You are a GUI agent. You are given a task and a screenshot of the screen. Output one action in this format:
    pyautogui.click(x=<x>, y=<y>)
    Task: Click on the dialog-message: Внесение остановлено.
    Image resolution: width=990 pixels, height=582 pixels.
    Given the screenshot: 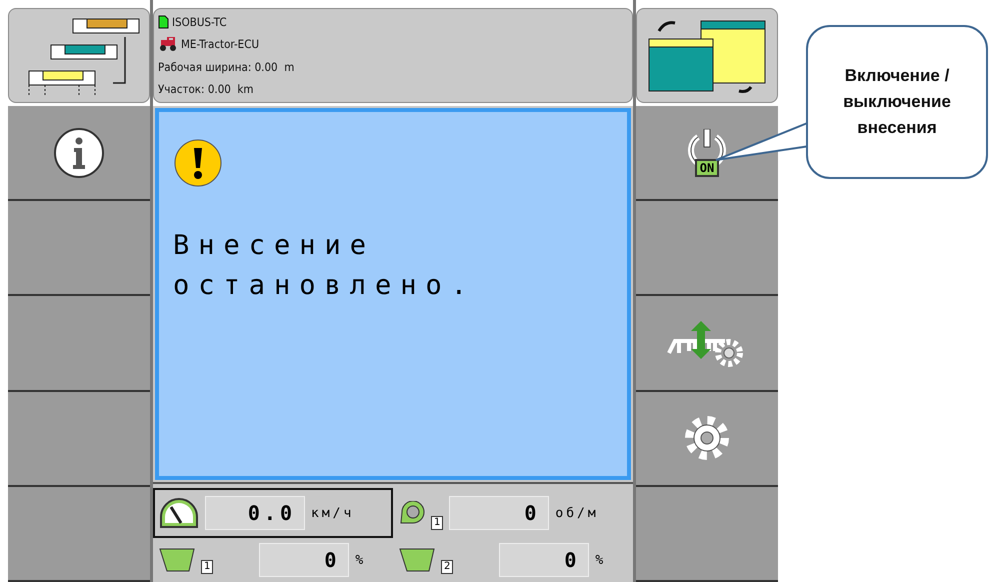 What is the action you would take?
    pyautogui.click(x=325, y=266)
    